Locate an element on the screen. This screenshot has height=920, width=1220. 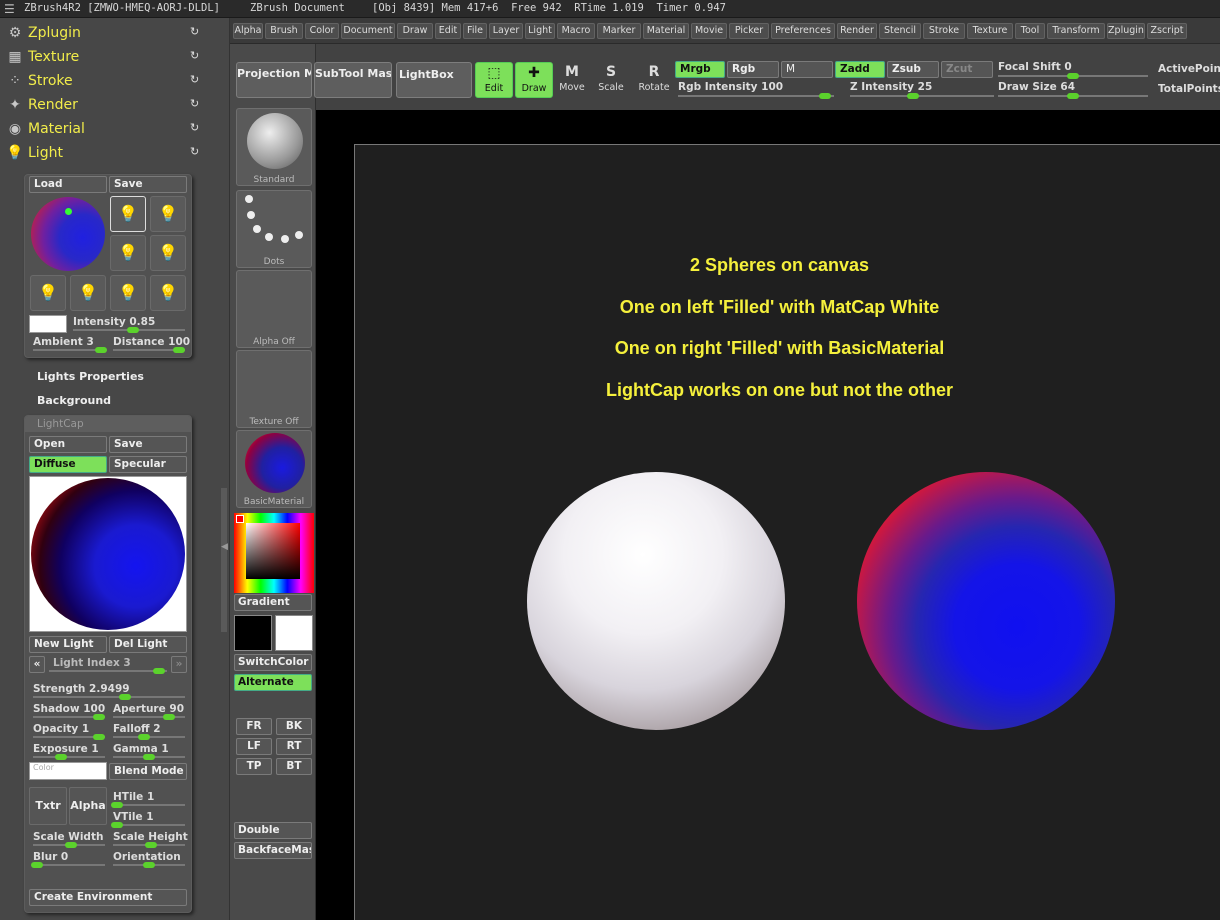
del-light-button: Del Light is located at coordinates (148, 644).